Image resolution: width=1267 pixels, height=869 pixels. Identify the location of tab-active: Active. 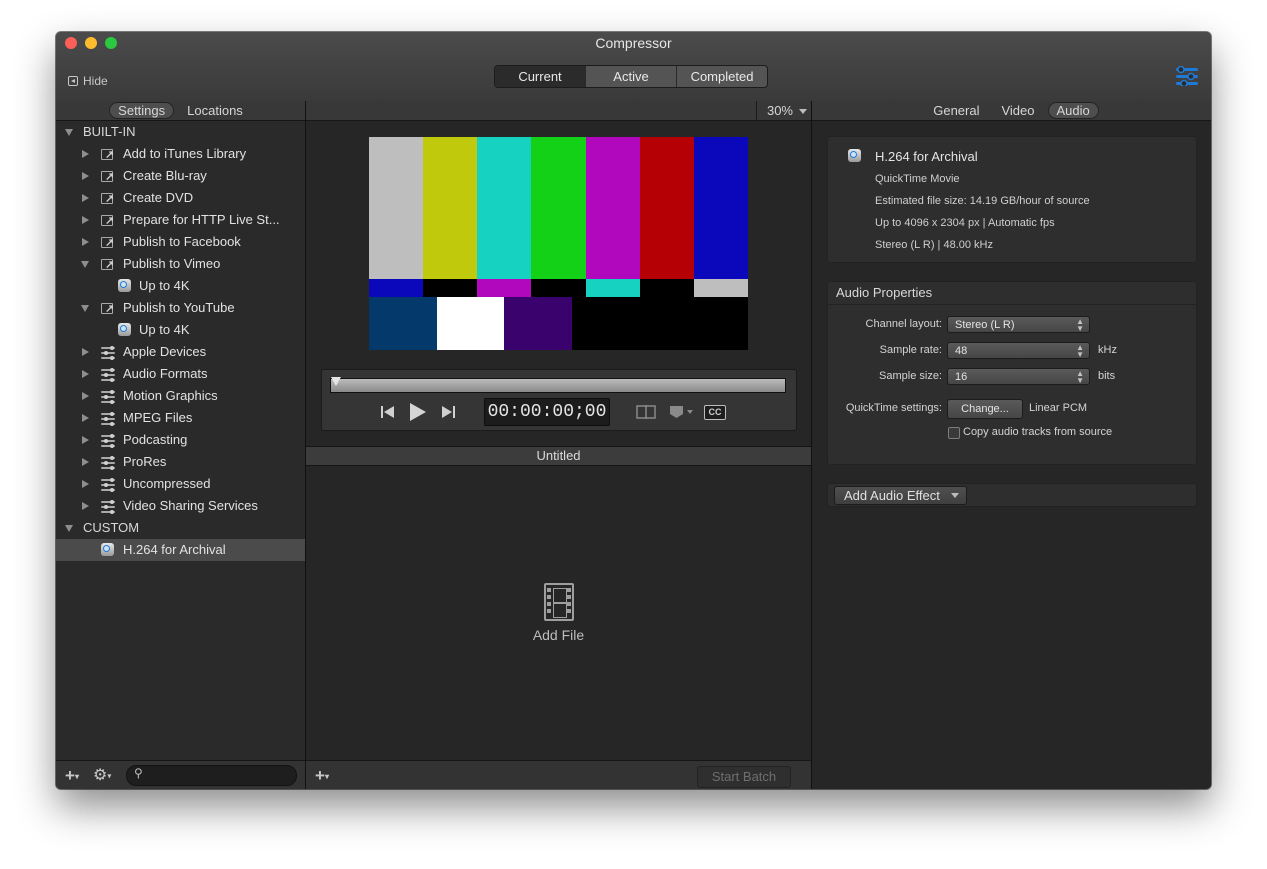
(630, 76).